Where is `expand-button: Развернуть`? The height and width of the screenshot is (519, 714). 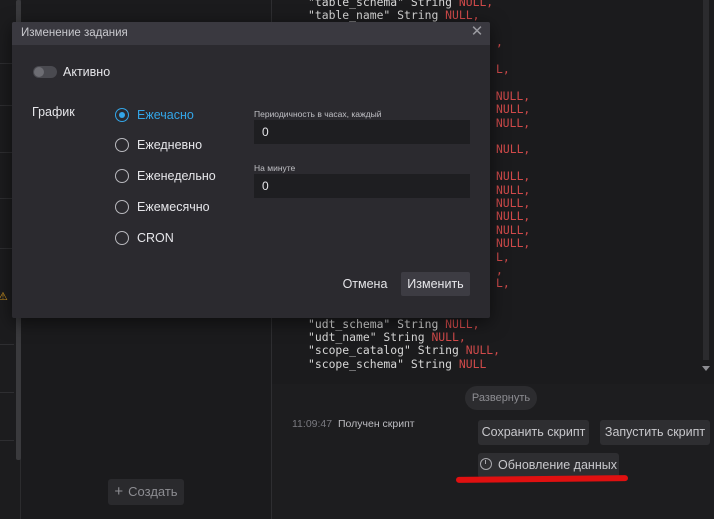 expand-button: Развернуть is located at coordinates (501, 398).